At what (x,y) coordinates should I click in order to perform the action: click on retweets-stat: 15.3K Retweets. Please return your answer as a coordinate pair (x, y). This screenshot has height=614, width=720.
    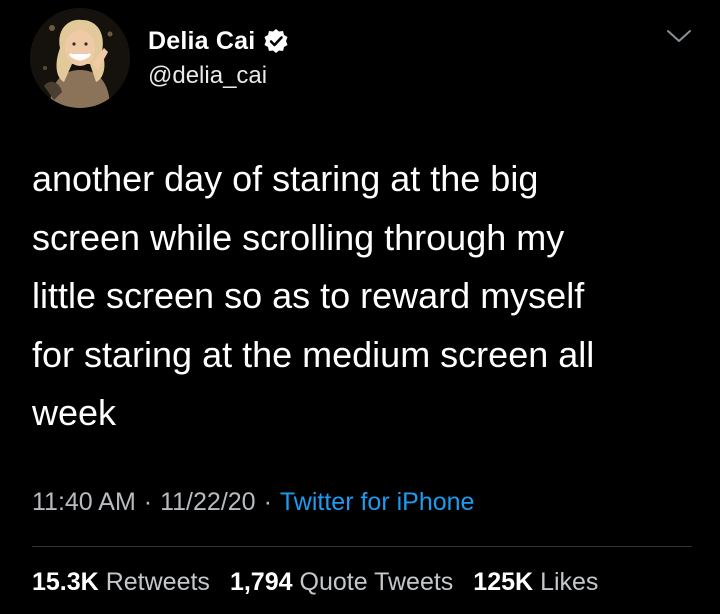
    Looking at the image, I should click on (121, 582).